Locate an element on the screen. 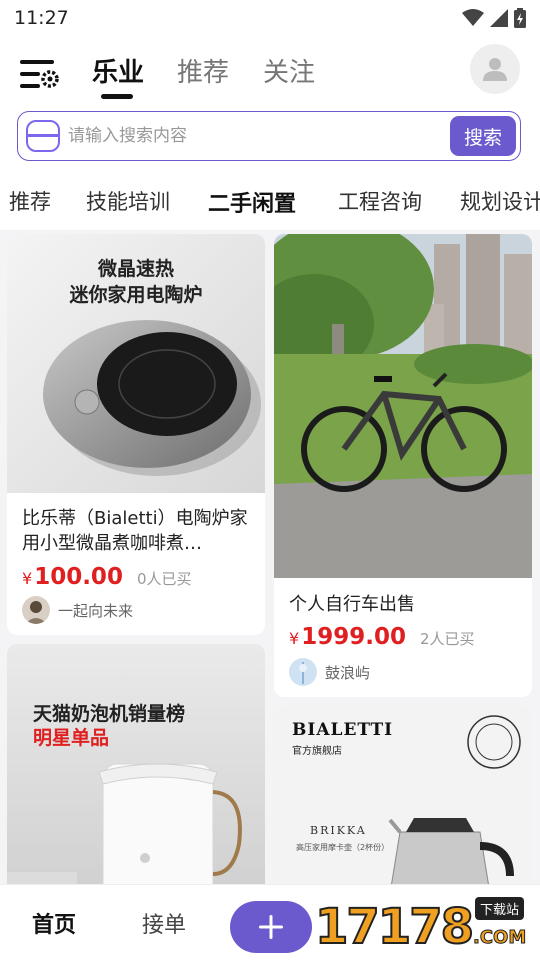 Image resolution: width=540 pixels, height=960 pixels. status-bar: 11:27 is located at coordinates (270, 18).